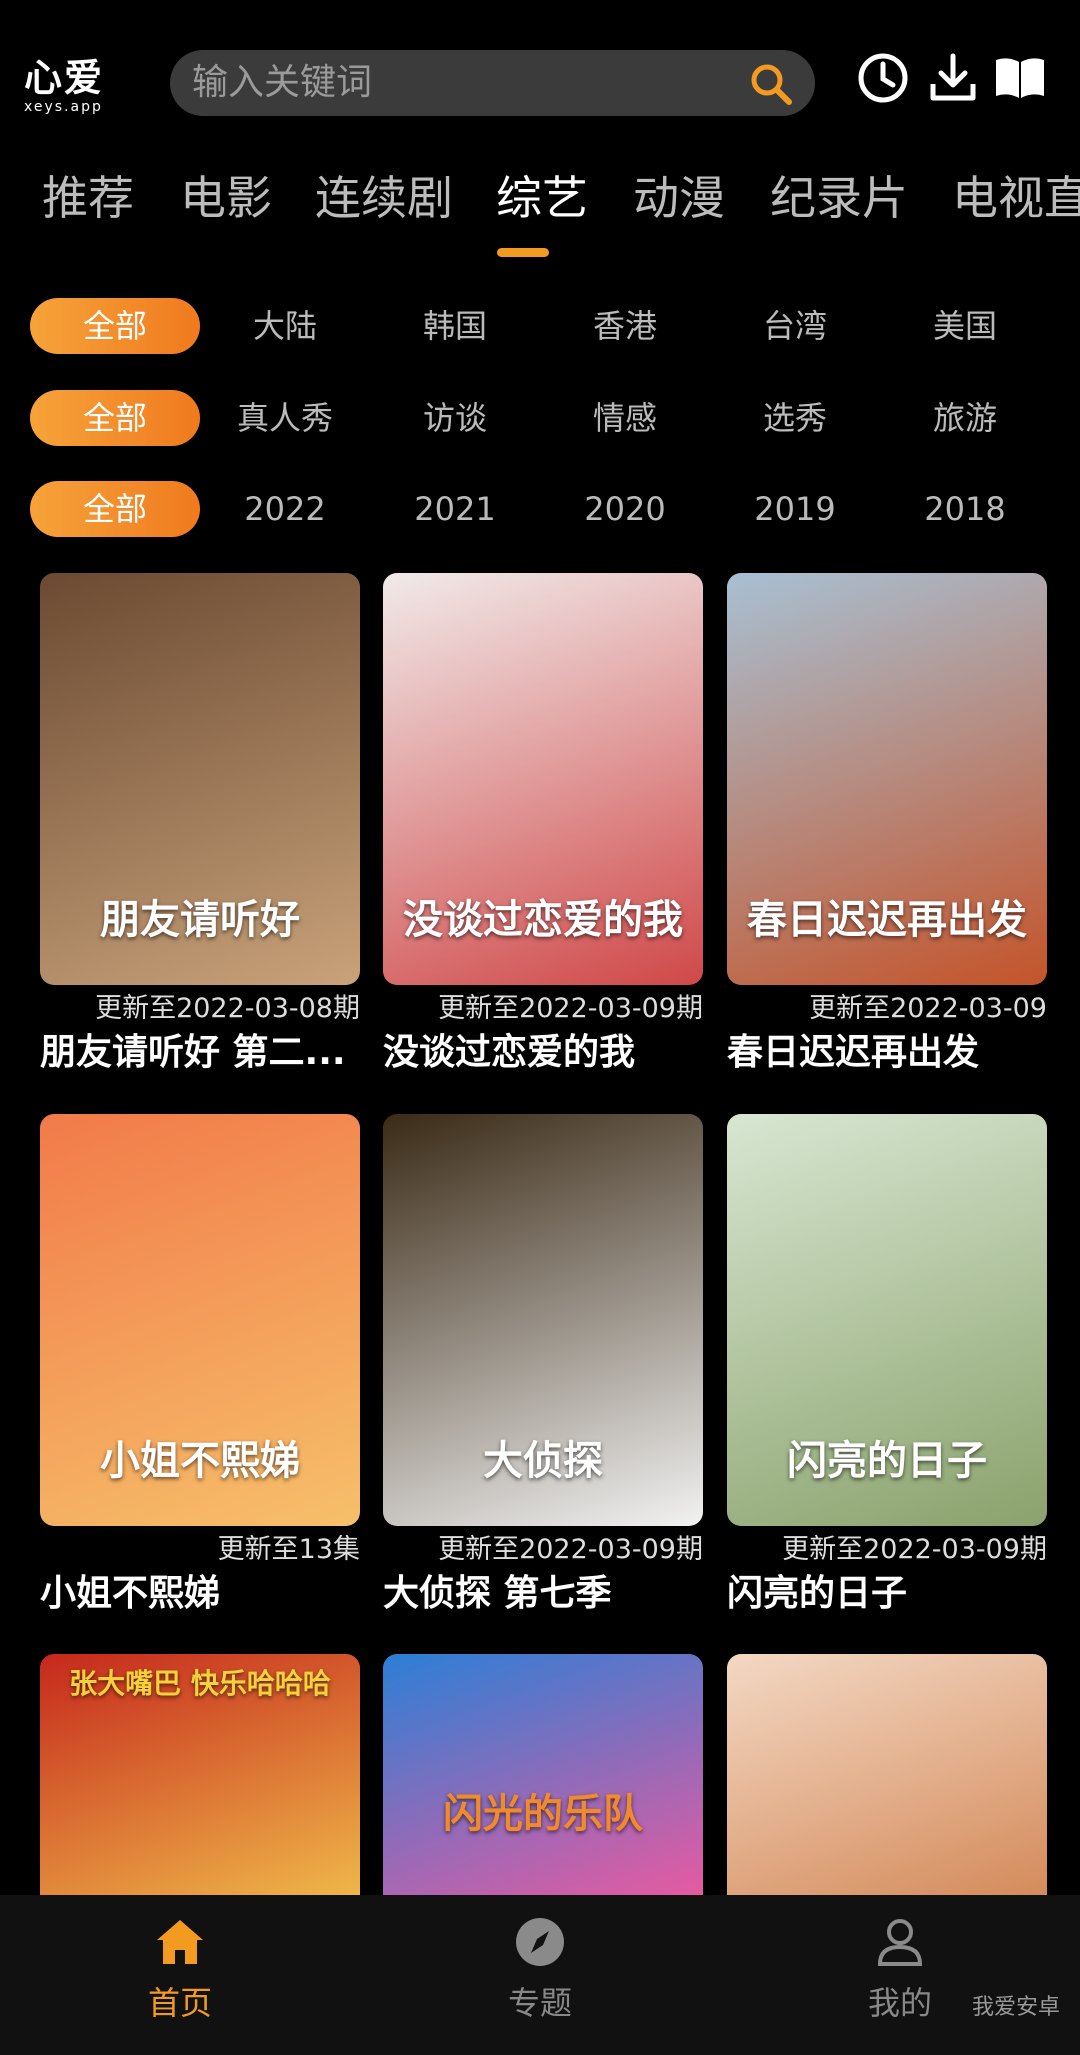 This screenshot has height=2055, width=1080. I want to click on logo-text: 心爱, so click(64, 78).